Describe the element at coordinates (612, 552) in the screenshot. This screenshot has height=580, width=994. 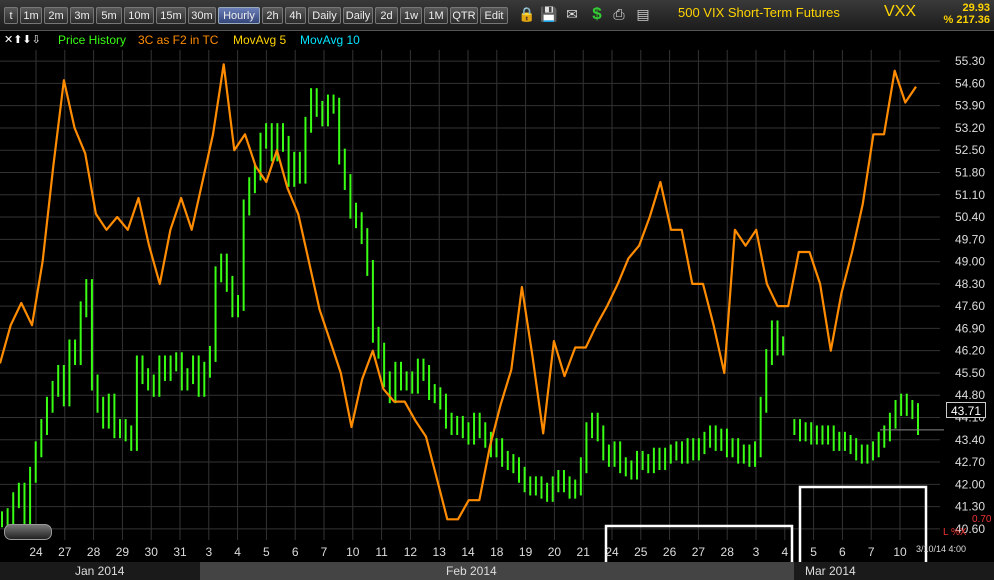
I see `x-tick-20: 24` at that location.